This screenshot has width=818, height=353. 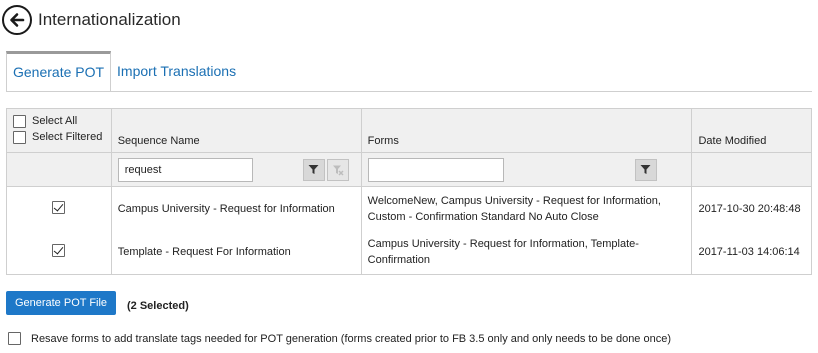 I want to click on sequence-name-cell: Template - Request For Information, so click(x=236, y=252).